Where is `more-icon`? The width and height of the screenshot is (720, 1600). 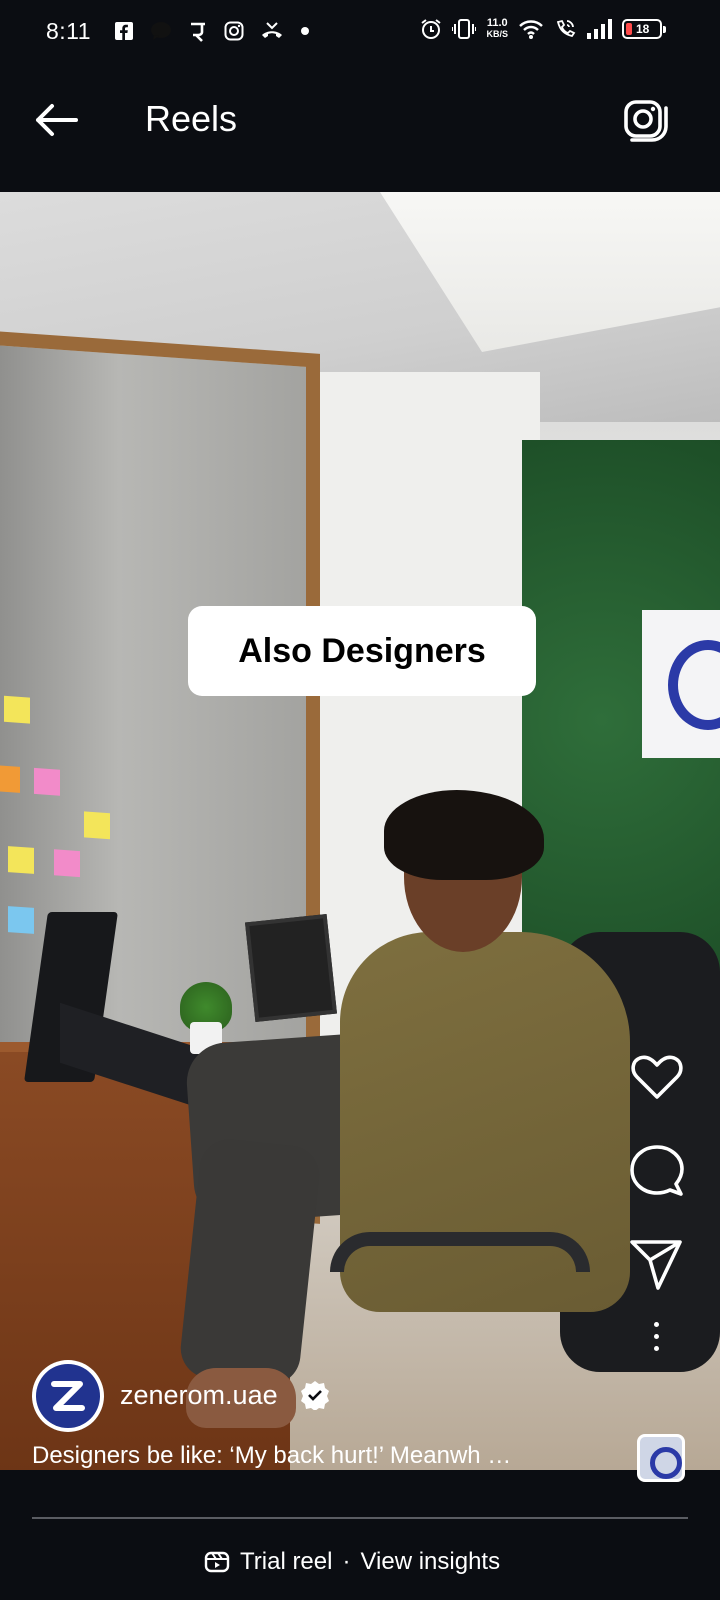
more-icon is located at coordinates (657, 1339).